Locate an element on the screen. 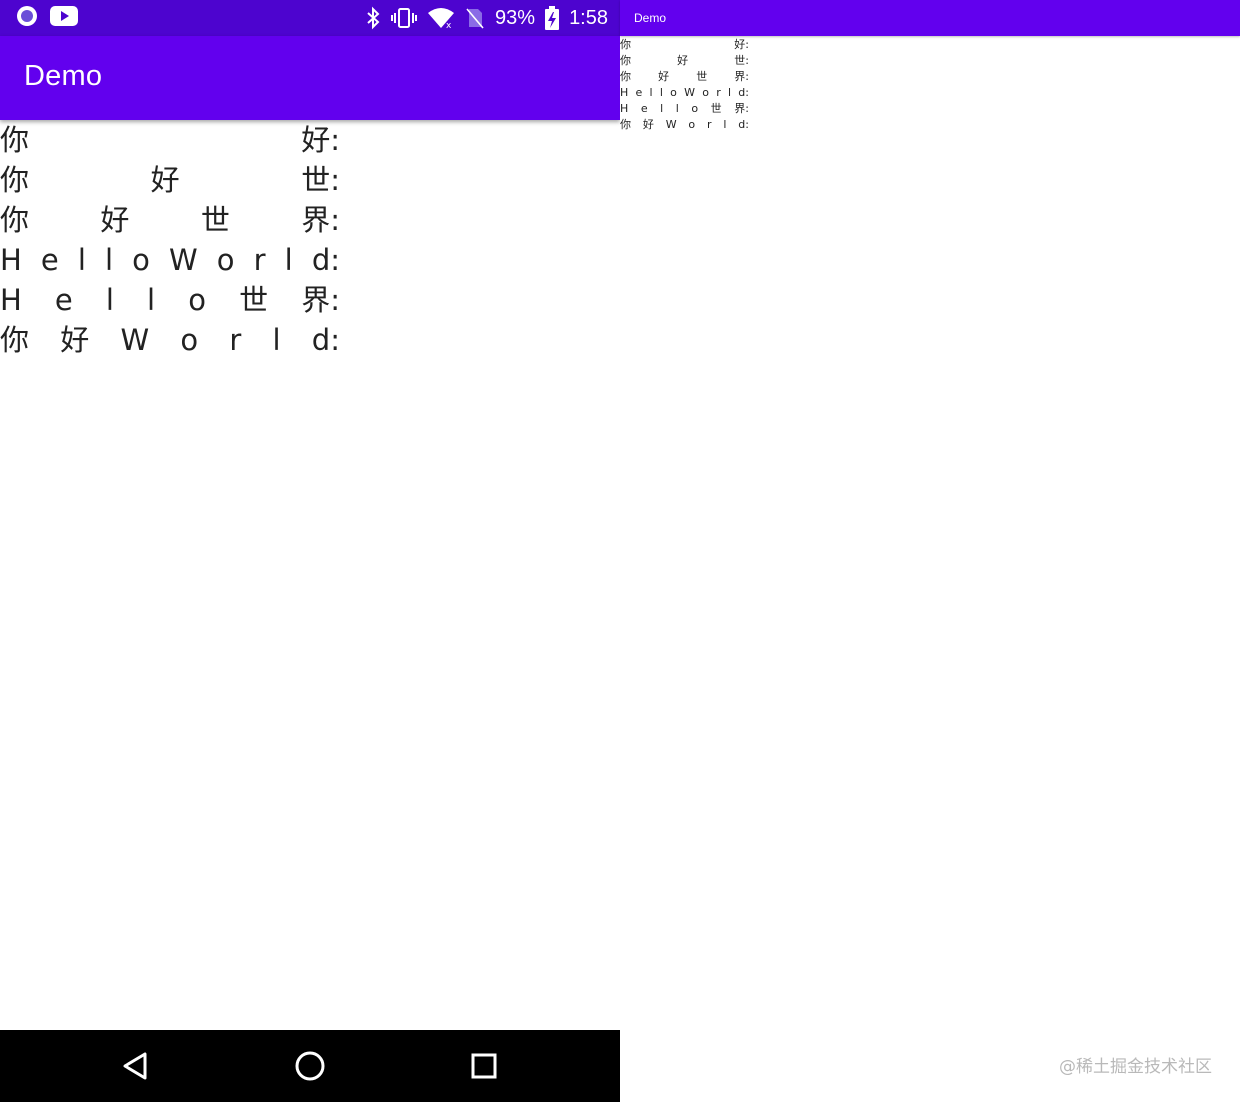 The height and width of the screenshot is (1102, 1240). main-text-row: He l l o Wo r l d: is located at coordinates (170, 260).